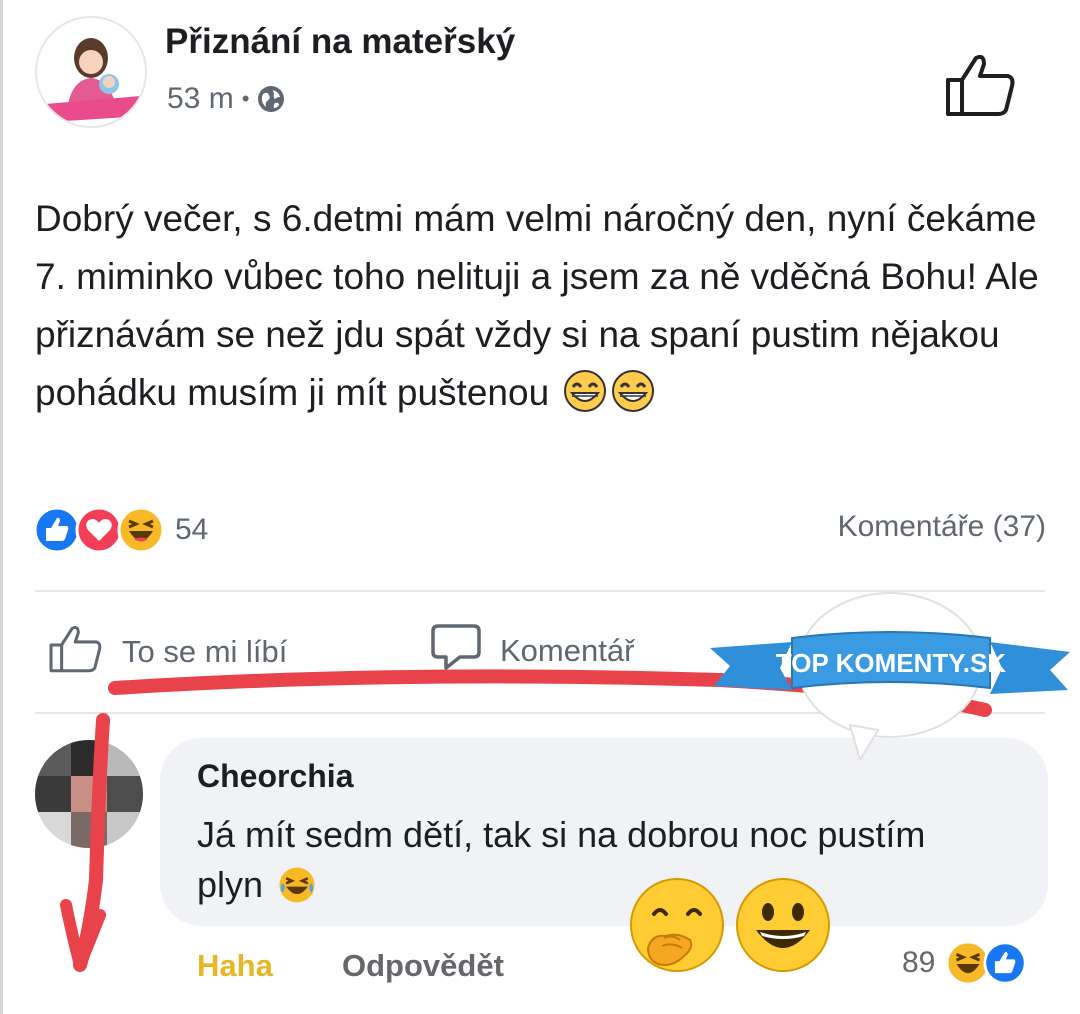 The width and height of the screenshot is (1080, 1014). What do you see at coordinates (192, 529) in the screenshot?
I see `reaction-count: 54` at bounding box center [192, 529].